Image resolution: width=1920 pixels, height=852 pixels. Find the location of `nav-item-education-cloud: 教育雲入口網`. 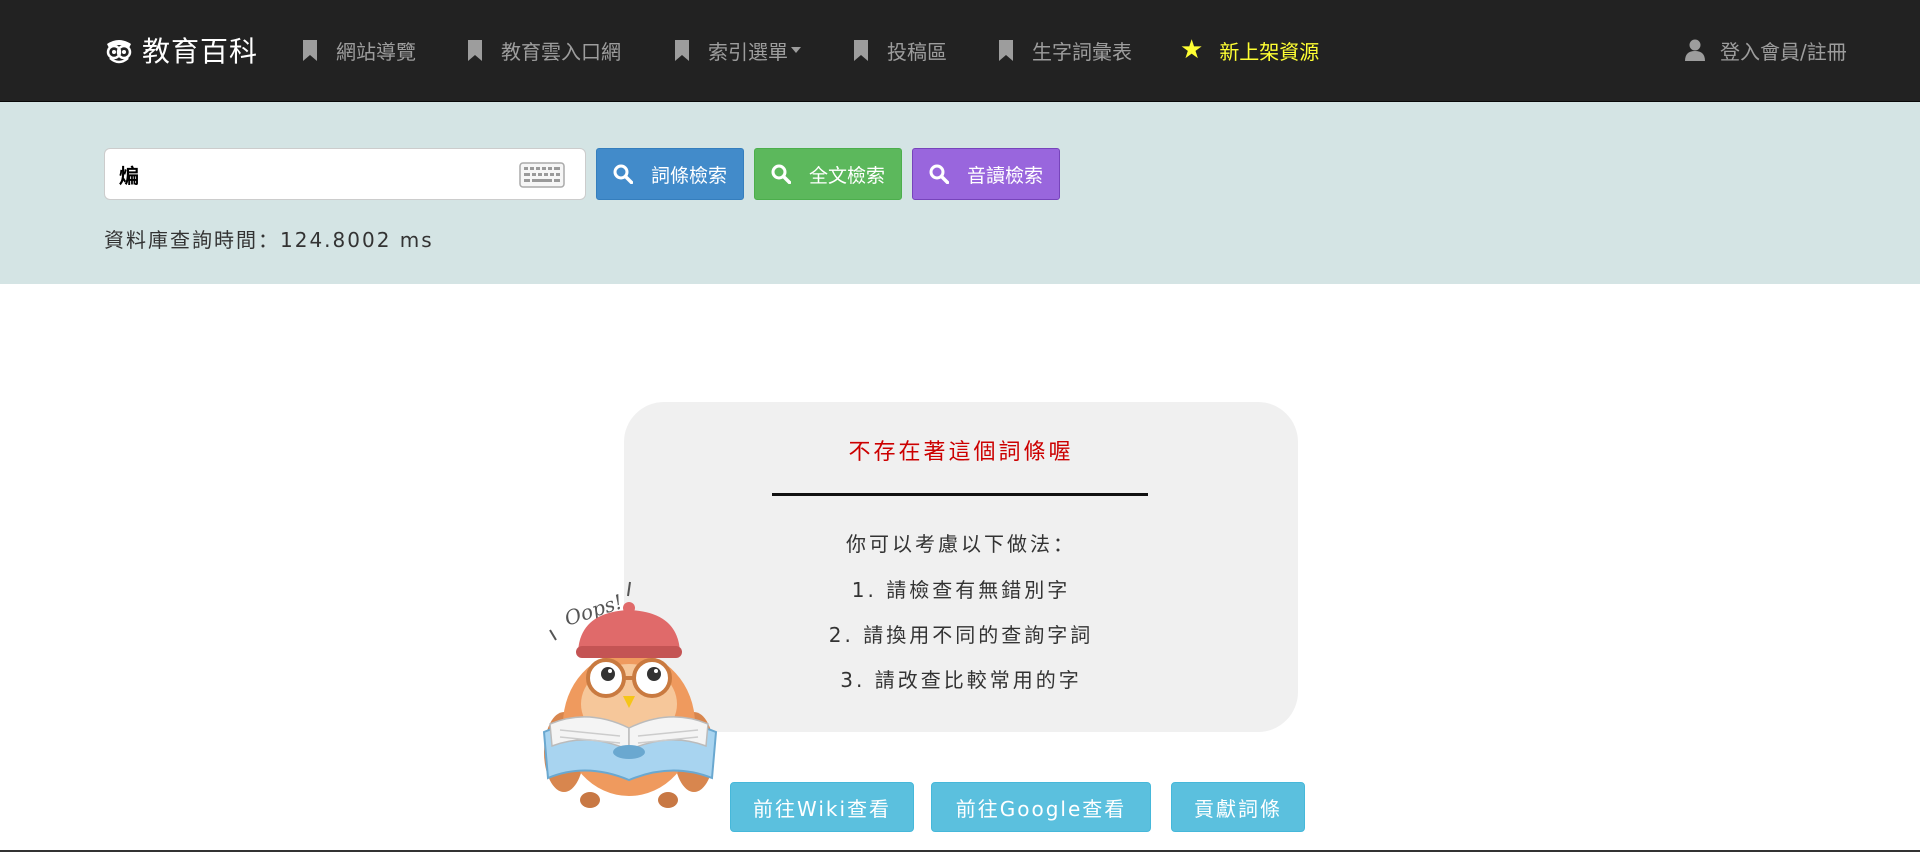

nav-item-education-cloud: 教育雲入口網 is located at coordinates (544, 50).